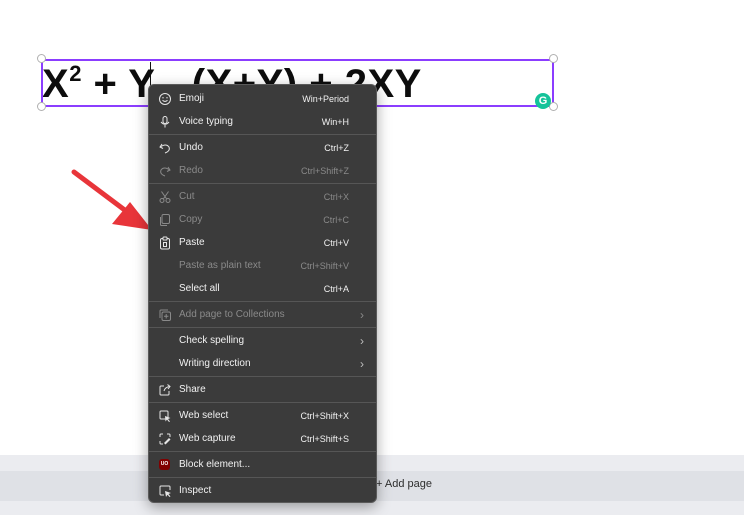 This screenshot has height=515, width=744. I want to click on menu-item-label: Web capture, so click(207, 438).